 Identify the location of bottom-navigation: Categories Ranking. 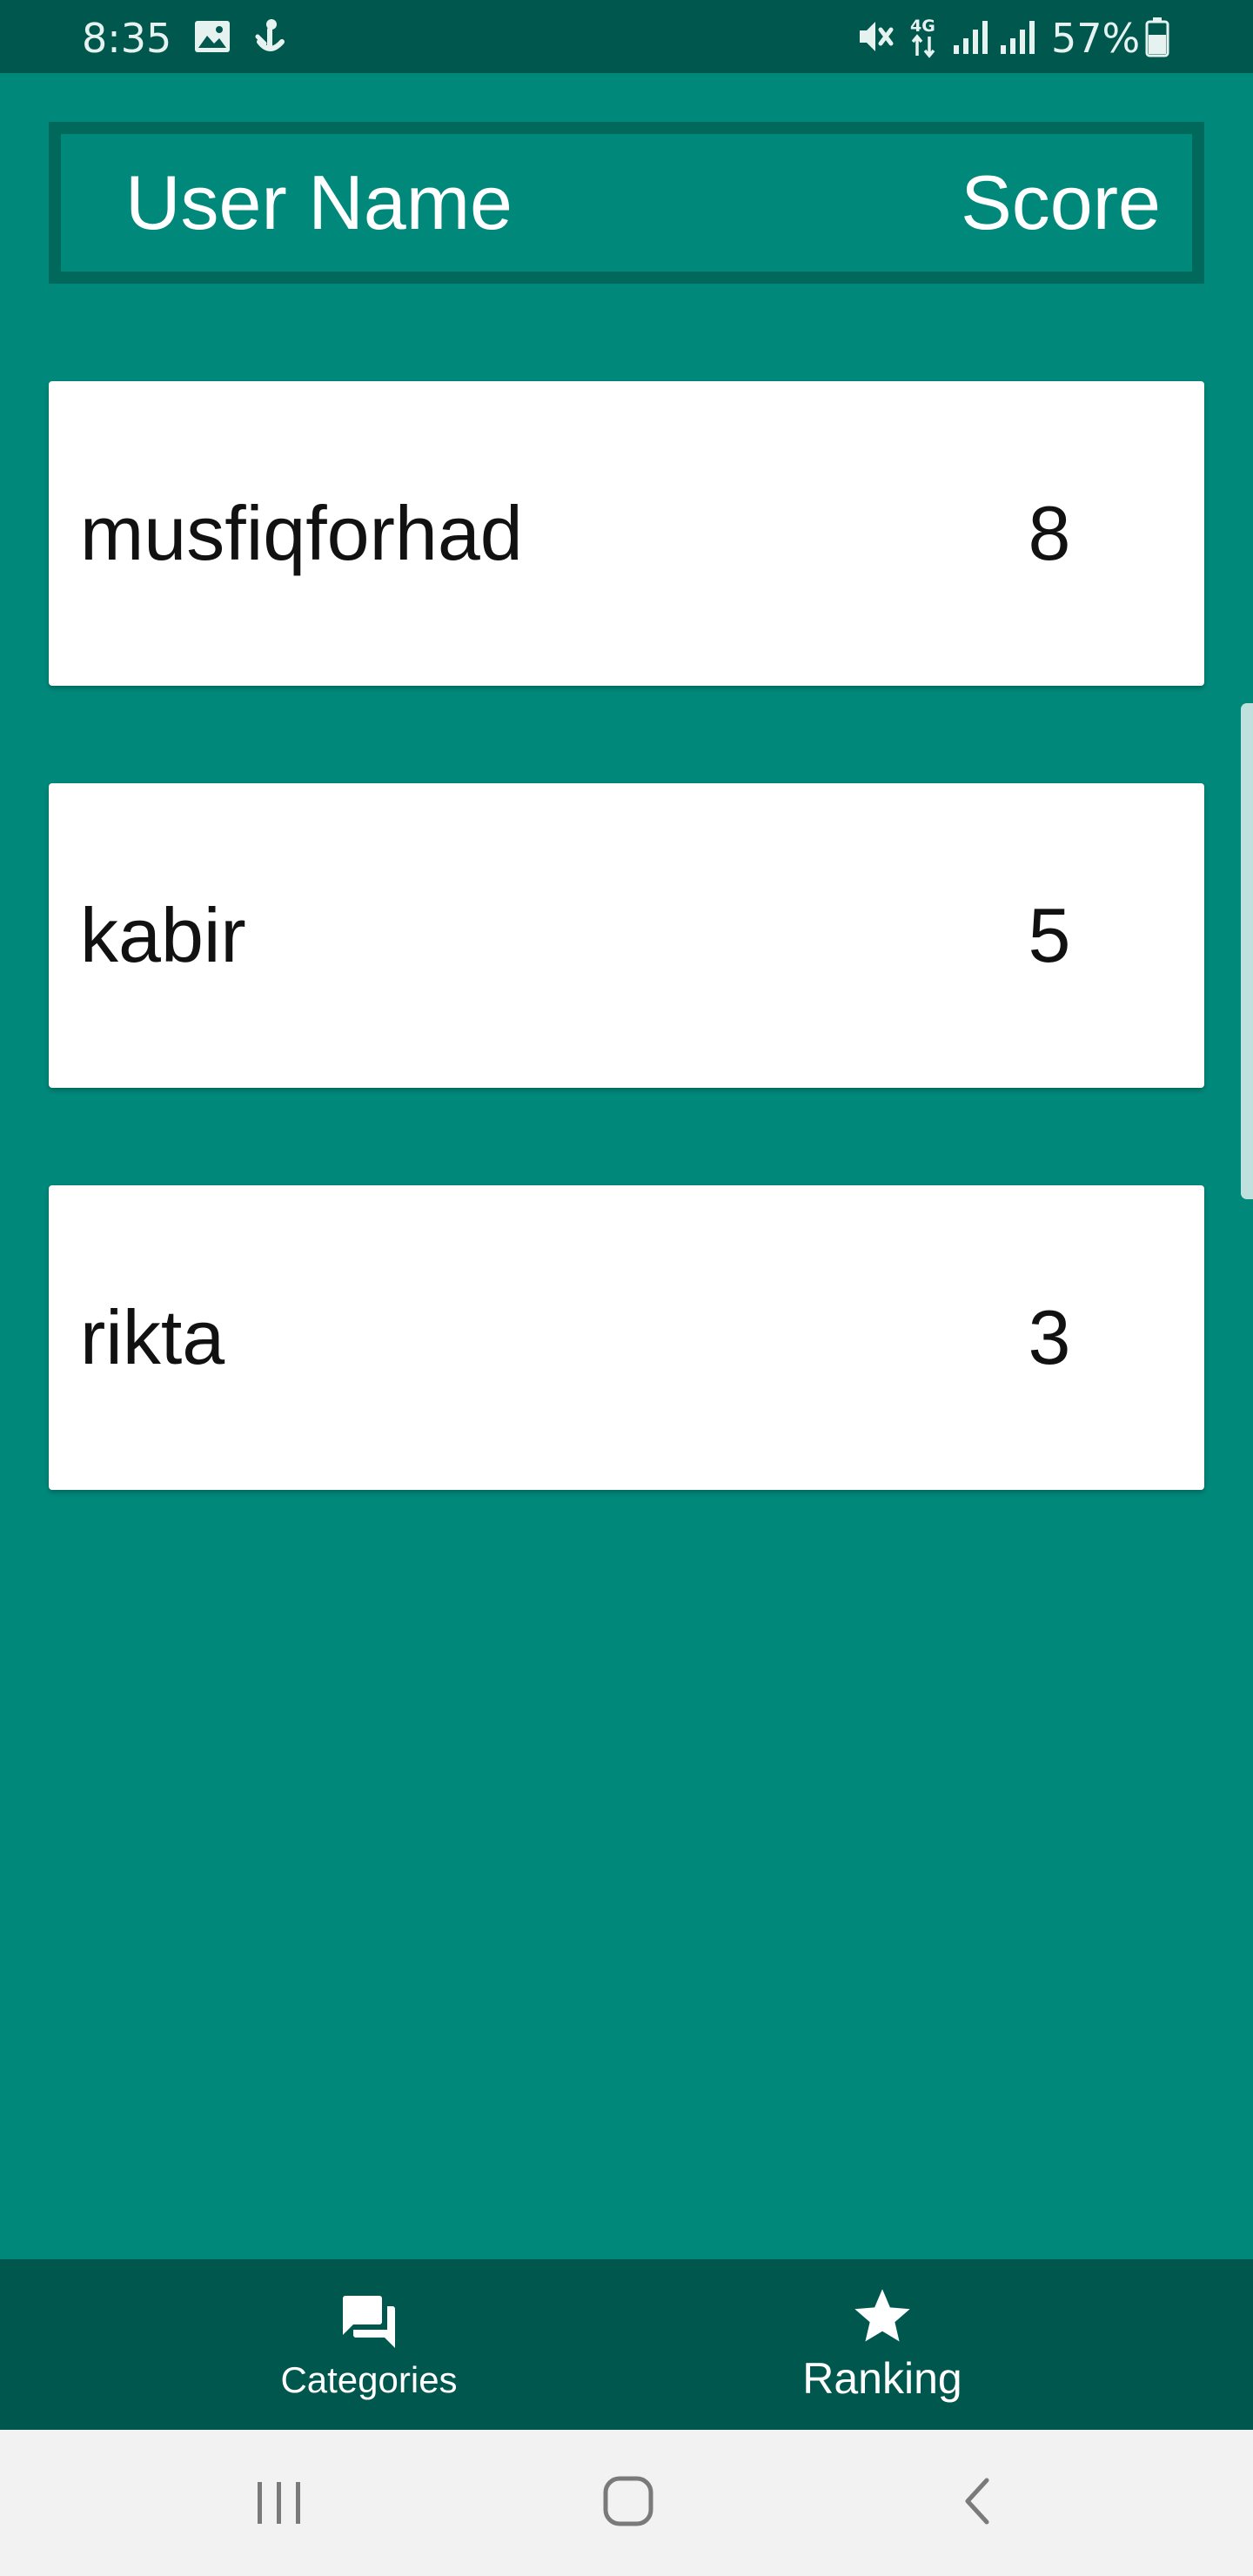
(626, 2344).